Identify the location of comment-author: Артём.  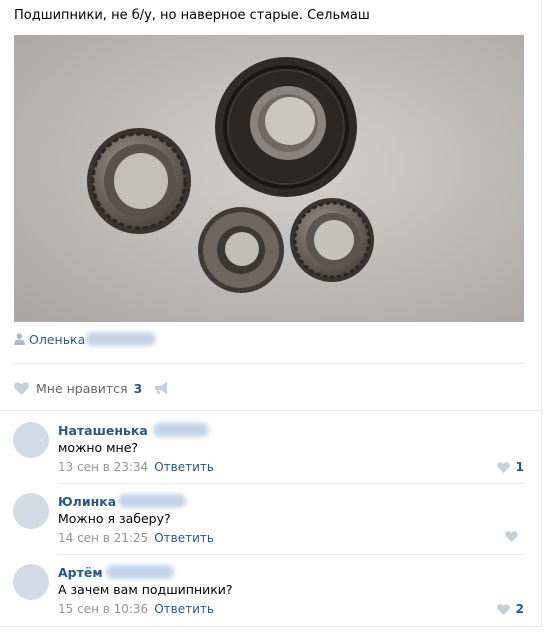
(116, 572).